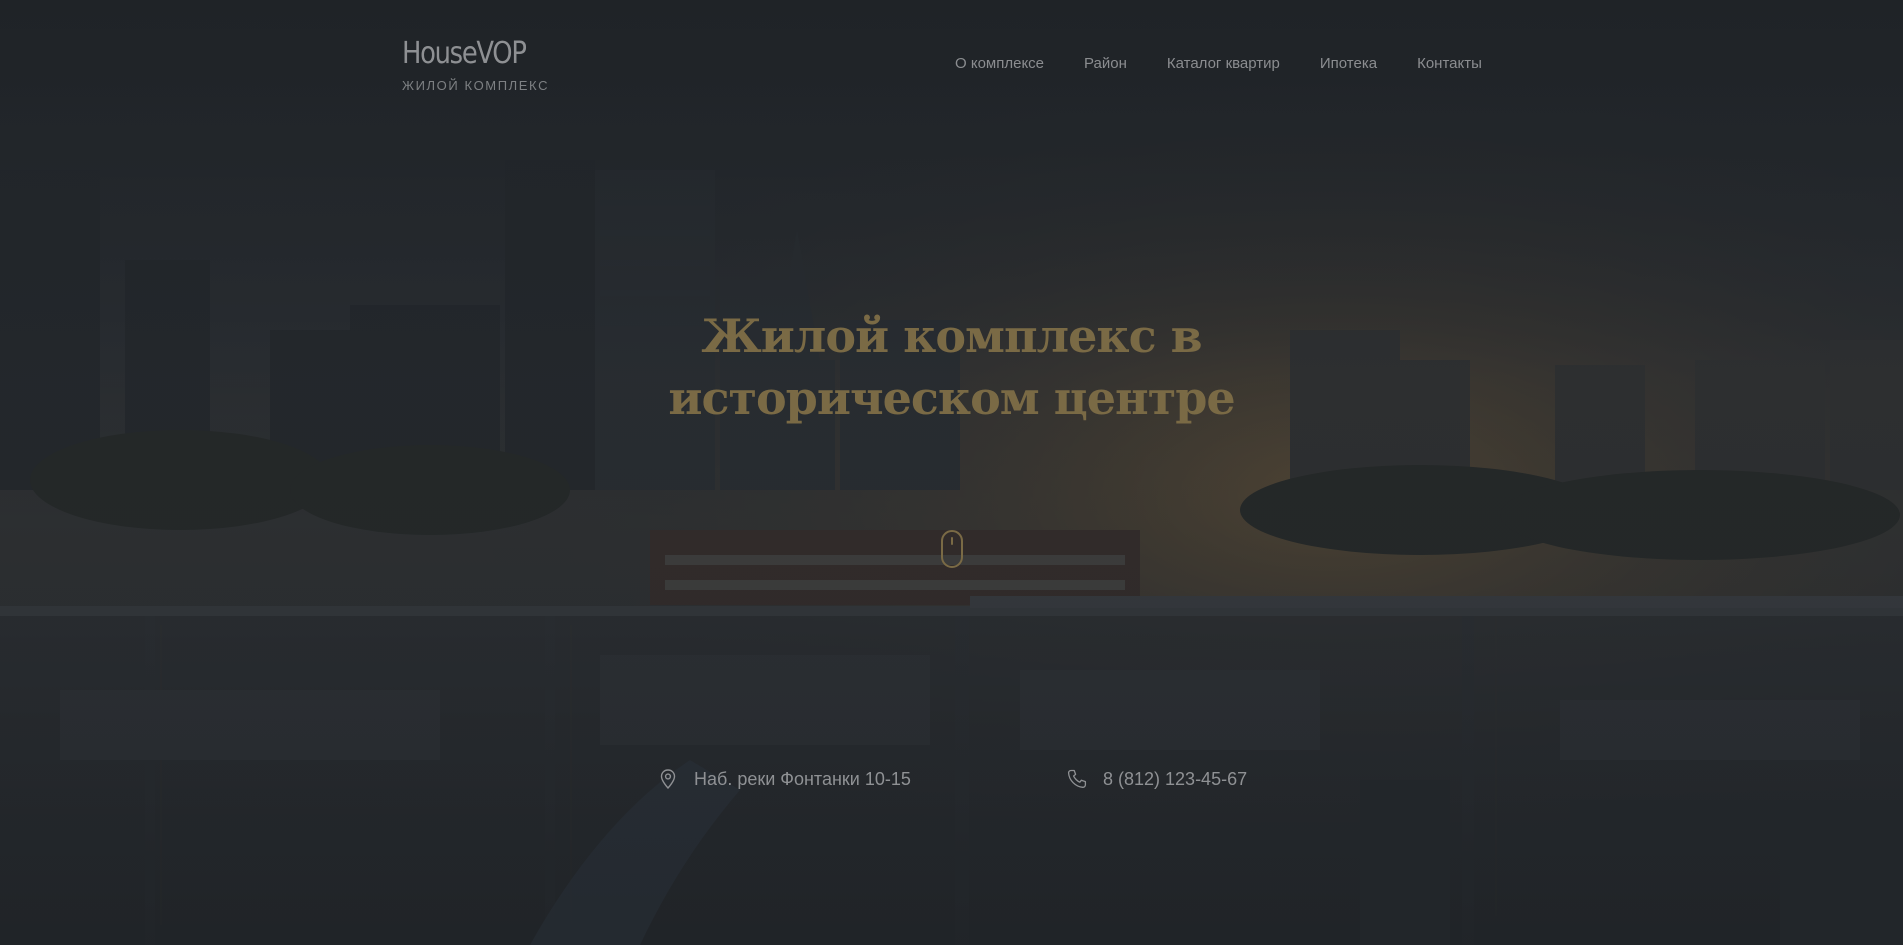  Describe the element at coordinates (668, 779) in the screenshot. I see `location-pin-icon` at that location.